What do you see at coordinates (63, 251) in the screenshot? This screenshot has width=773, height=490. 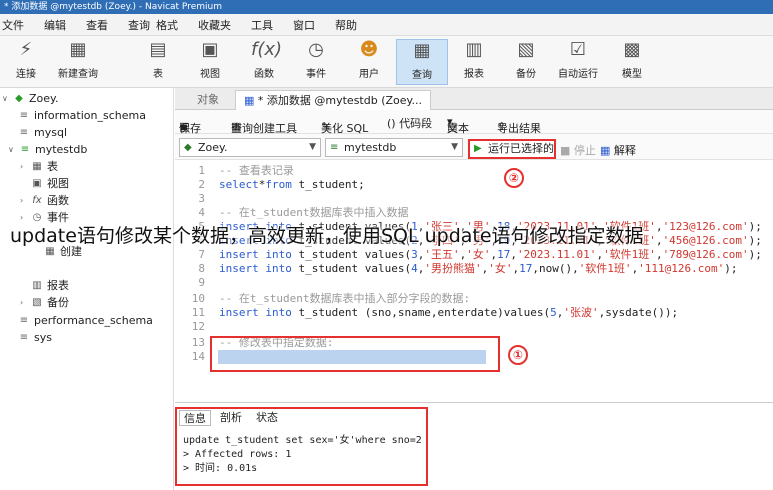 I see `tree-query-create: ▦ 创建` at bounding box center [63, 251].